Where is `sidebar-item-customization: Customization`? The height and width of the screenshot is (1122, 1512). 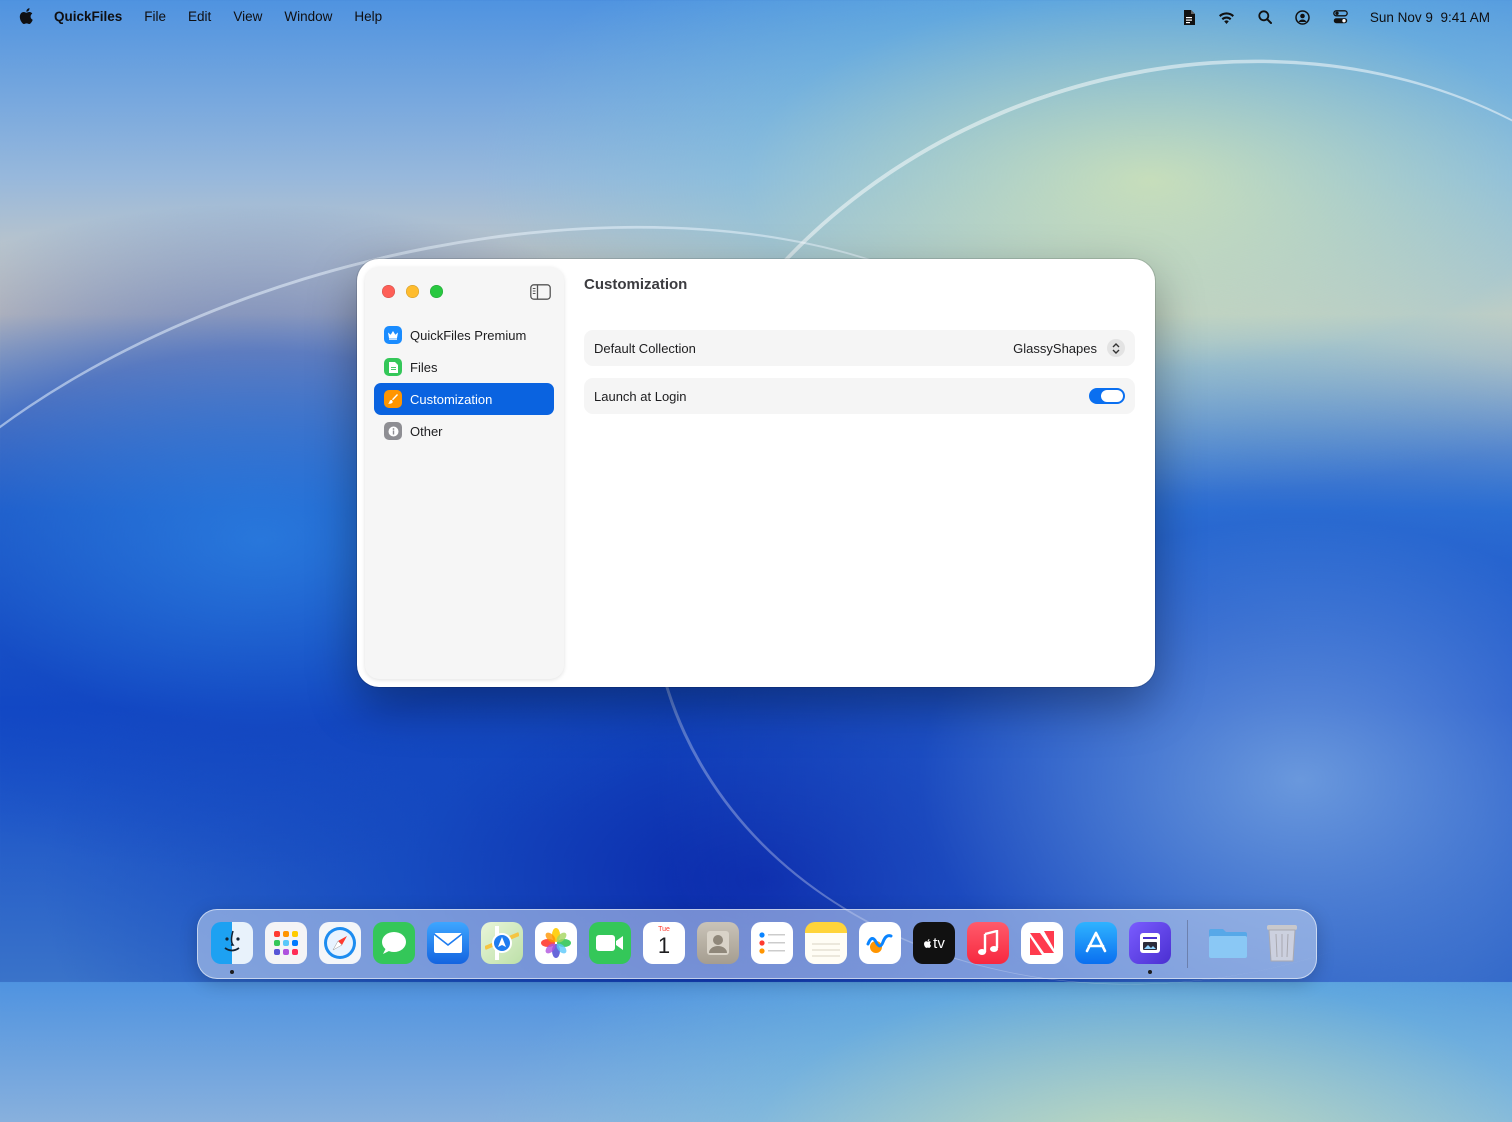
sidebar-item-customization: Customization is located at coordinates (464, 399).